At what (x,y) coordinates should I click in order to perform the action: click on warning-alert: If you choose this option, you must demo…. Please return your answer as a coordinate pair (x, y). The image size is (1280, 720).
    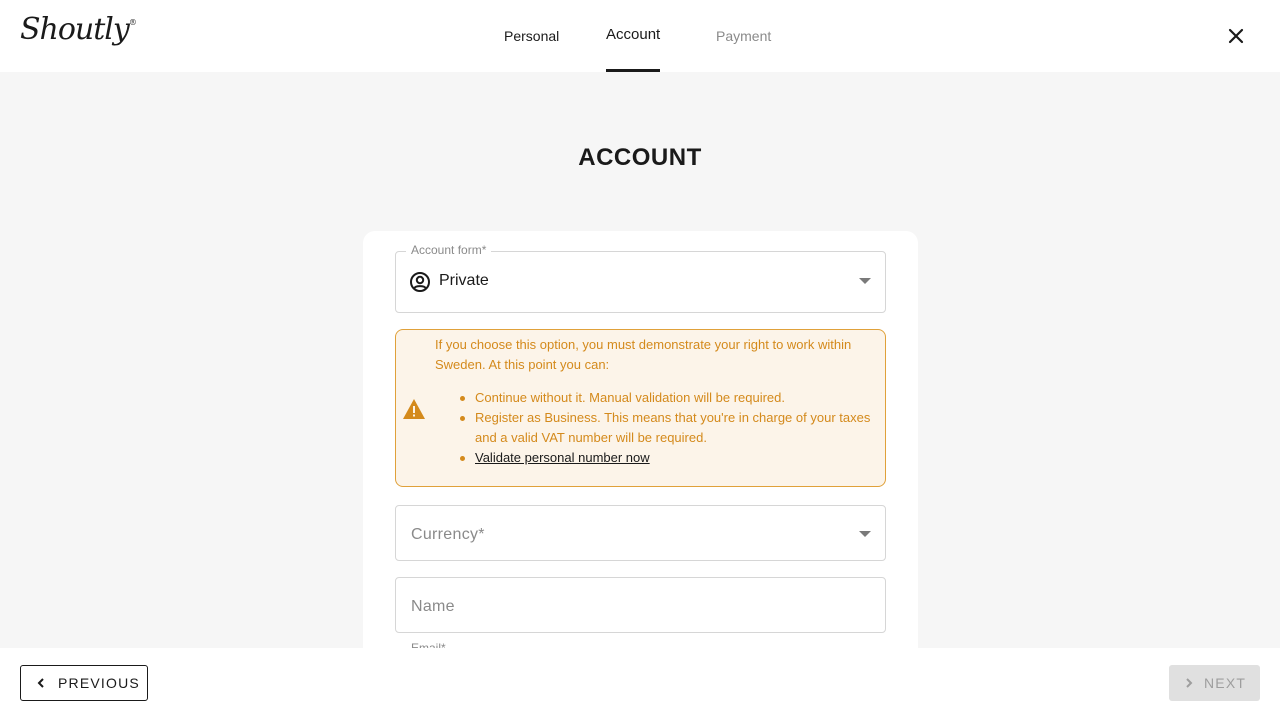
    Looking at the image, I should click on (640, 408).